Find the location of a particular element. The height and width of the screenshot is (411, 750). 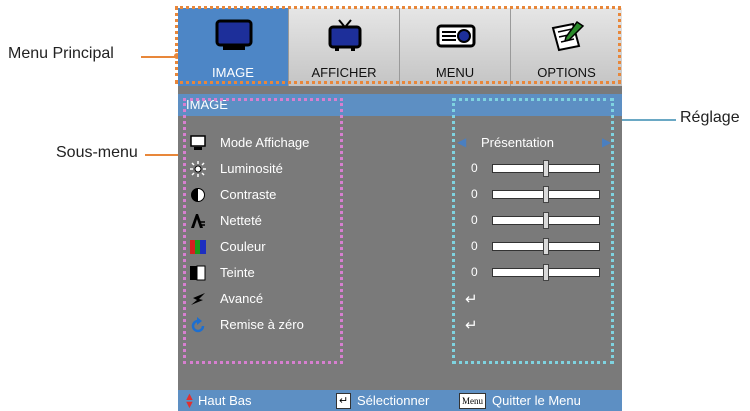

contrast-slider is located at coordinates (546, 194).